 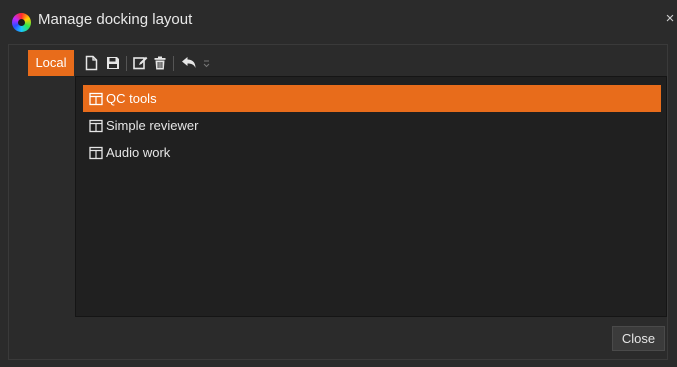 I want to click on new-file-icon, so click(x=91, y=63).